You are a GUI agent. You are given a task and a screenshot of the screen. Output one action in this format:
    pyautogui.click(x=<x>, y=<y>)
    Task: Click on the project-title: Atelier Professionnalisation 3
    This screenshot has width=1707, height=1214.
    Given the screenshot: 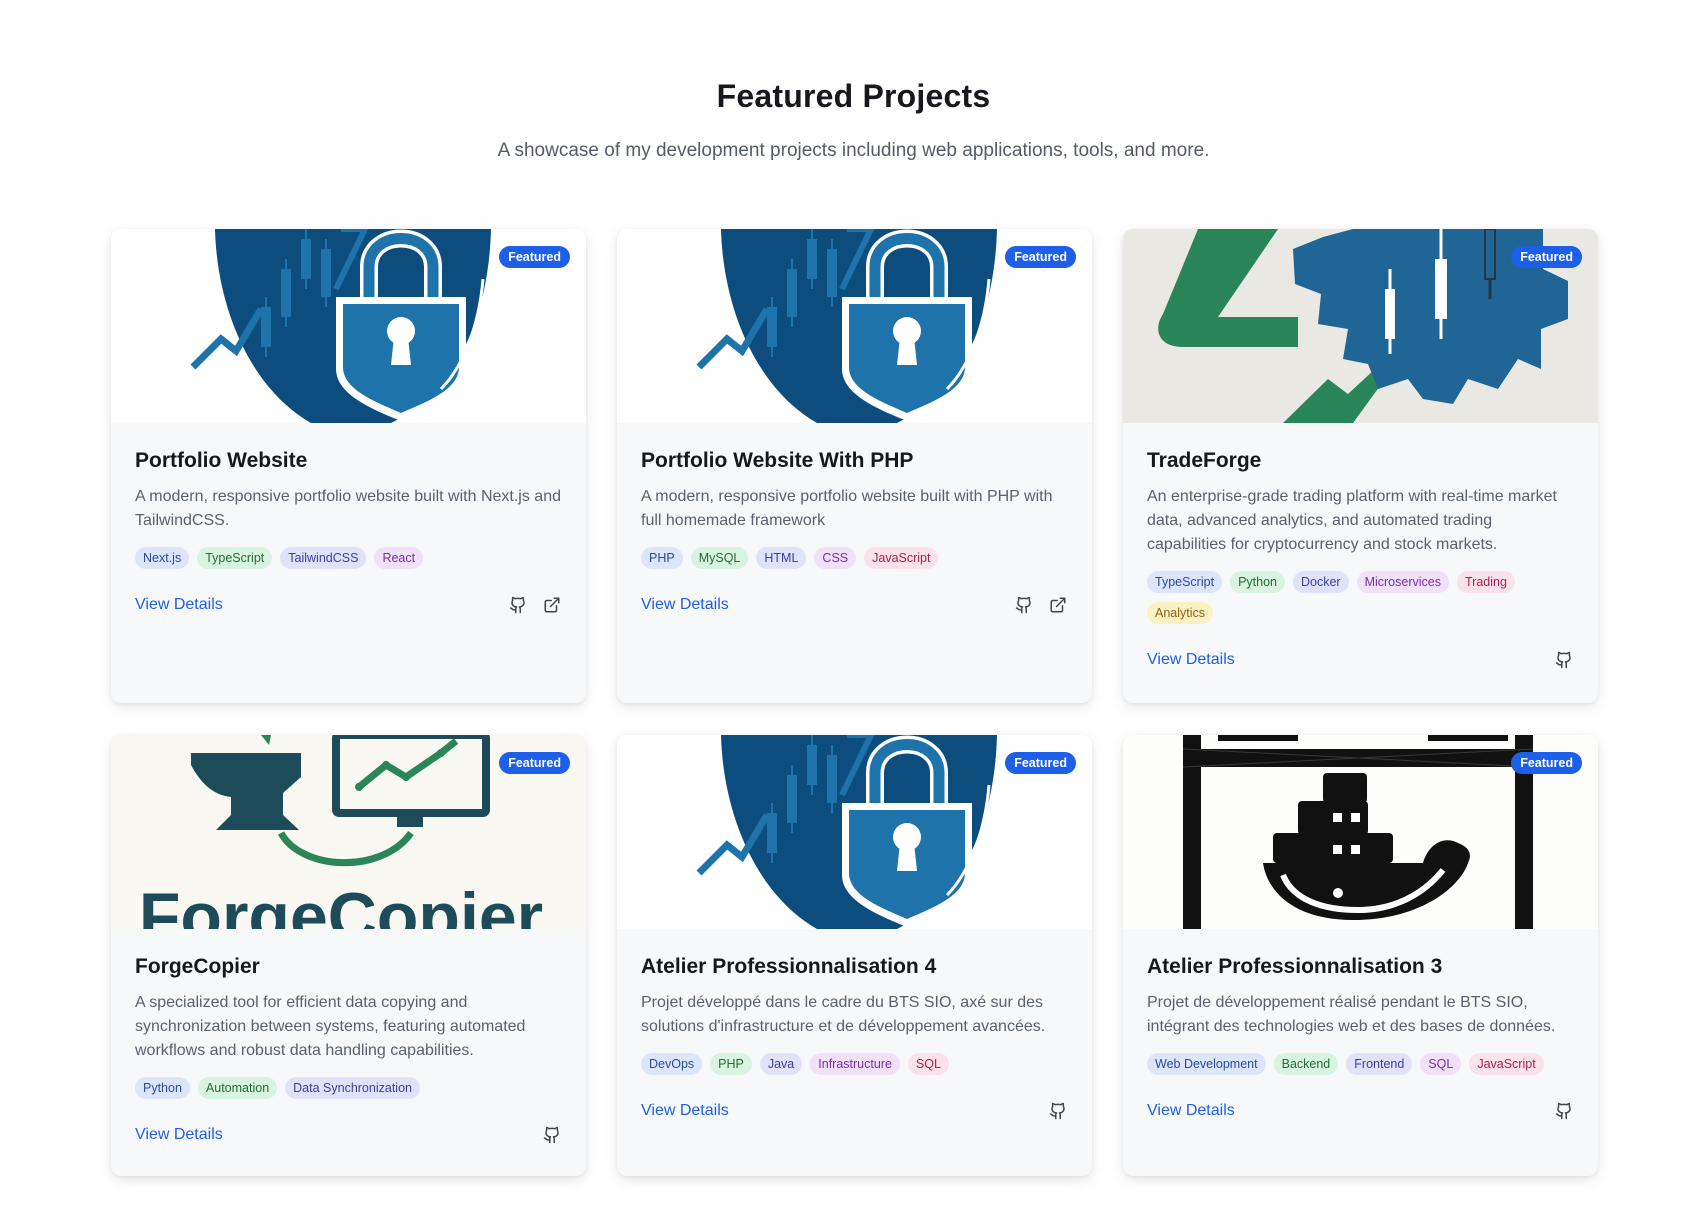 What is the action you would take?
    pyautogui.click(x=1295, y=966)
    